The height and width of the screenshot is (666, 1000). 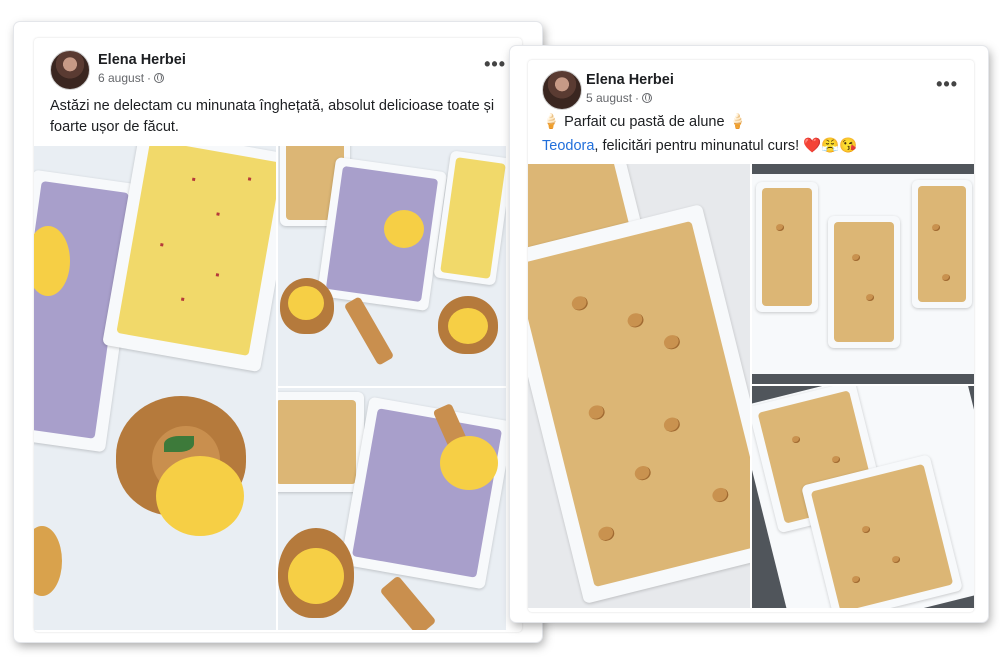 I want to click on emojis: ❤️😤😘, so click(x=830, y=146).